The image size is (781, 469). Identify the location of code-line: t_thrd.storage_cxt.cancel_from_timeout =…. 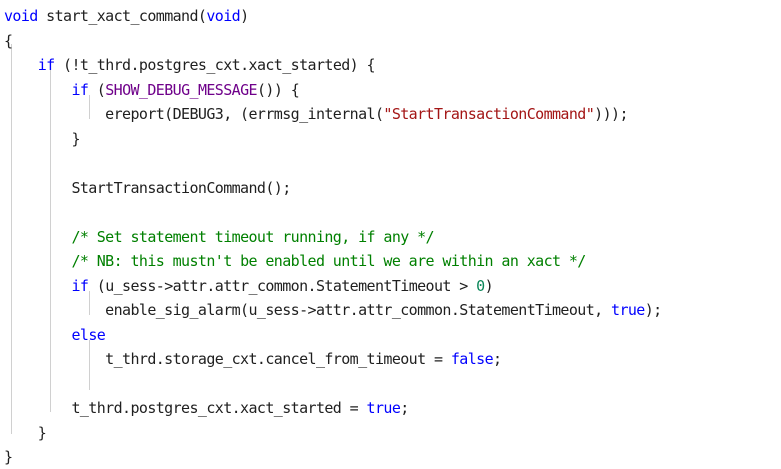
(253, 359).